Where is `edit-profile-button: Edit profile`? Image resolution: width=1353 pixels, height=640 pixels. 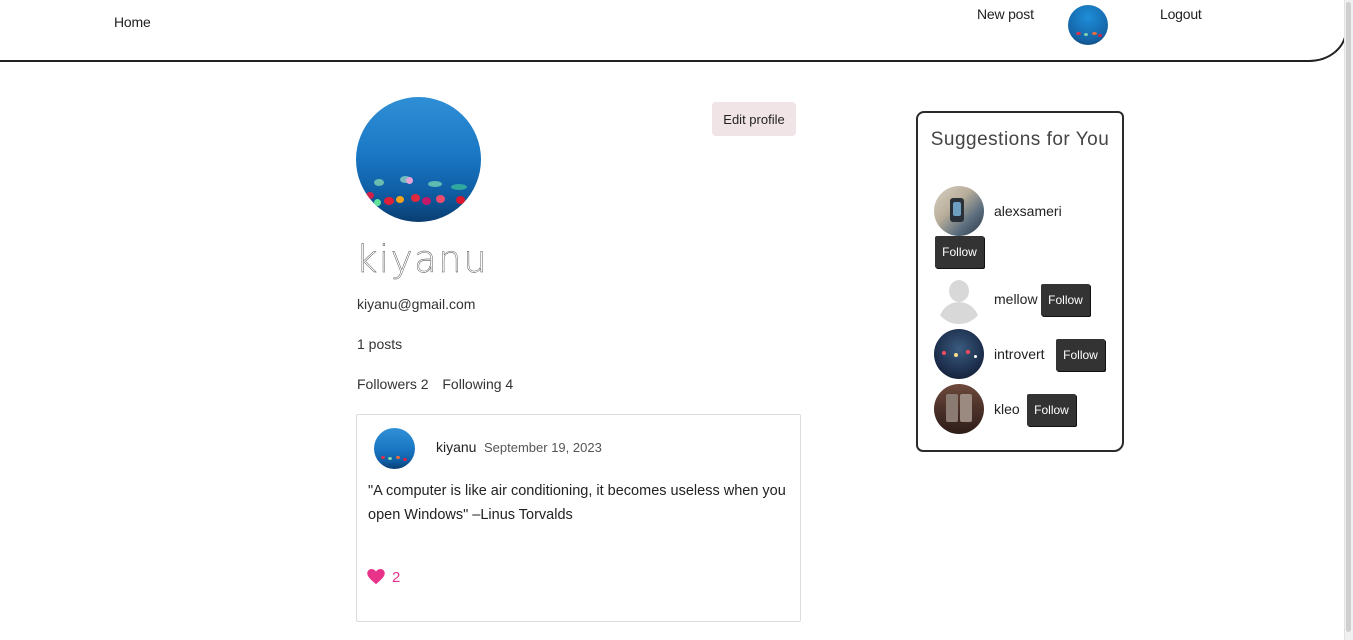
edit-profile-button: Edit profile is located at coordinates (754, 119).